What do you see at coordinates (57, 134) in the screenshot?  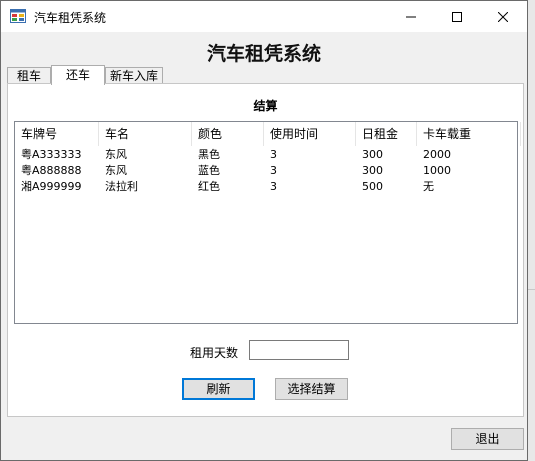 I see `column-header: 车牌号` at bounding box center [57, 134].